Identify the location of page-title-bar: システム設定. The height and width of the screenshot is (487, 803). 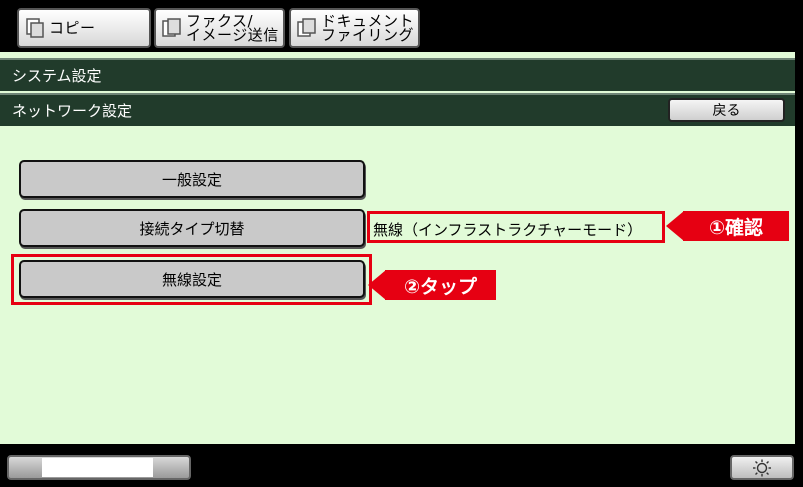
(397, 74).